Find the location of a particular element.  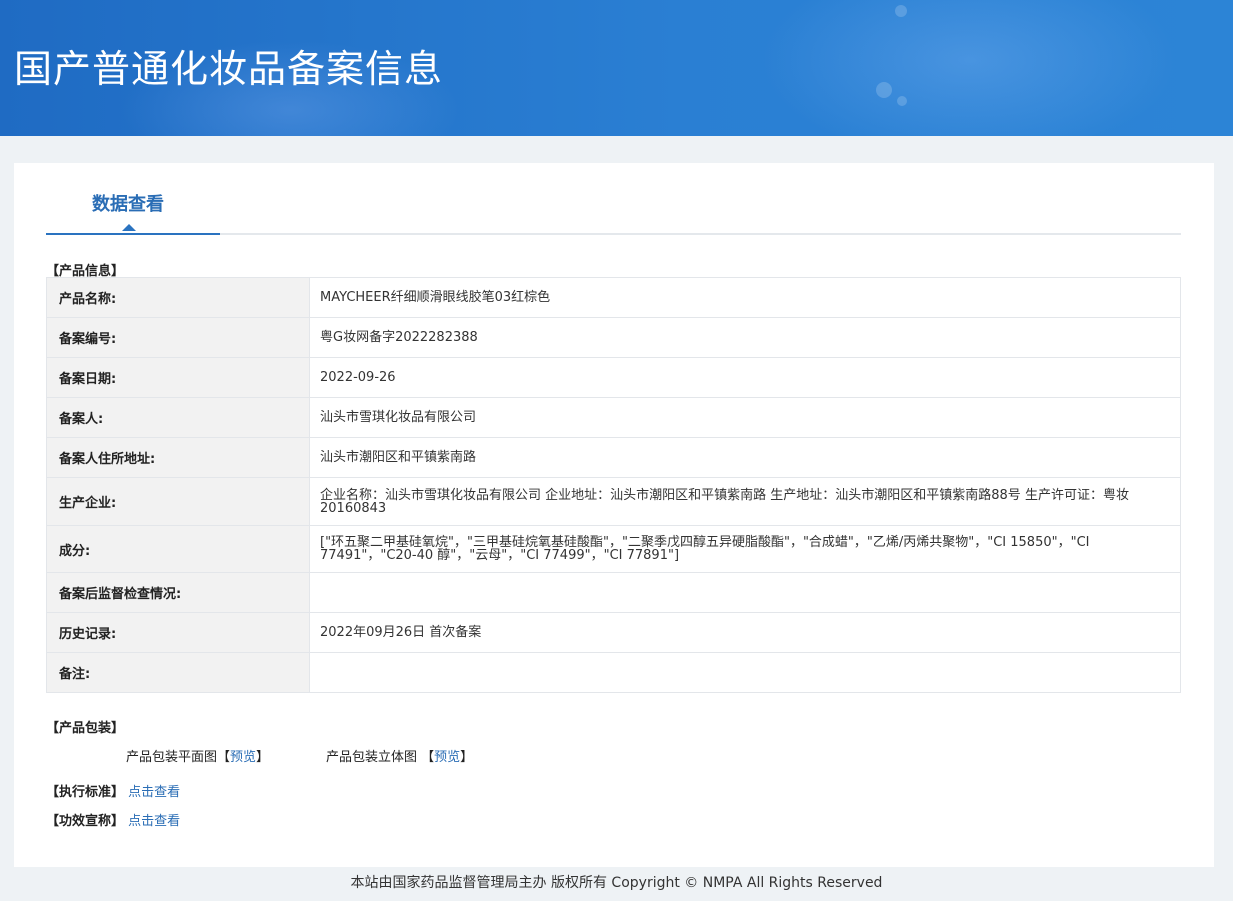

table-row: 备注: is located at coordinates (613, 672).